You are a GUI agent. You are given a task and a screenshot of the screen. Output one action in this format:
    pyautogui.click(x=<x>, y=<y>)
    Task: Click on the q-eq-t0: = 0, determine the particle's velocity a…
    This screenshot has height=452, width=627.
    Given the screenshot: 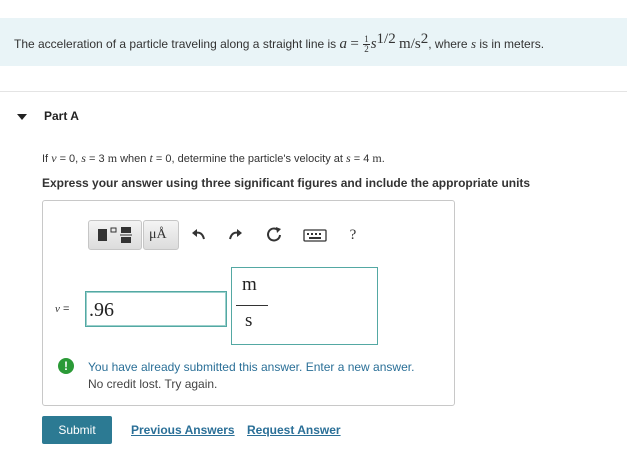 What is the action you would take?
    pyautogui.click(x=249, y=159)
    